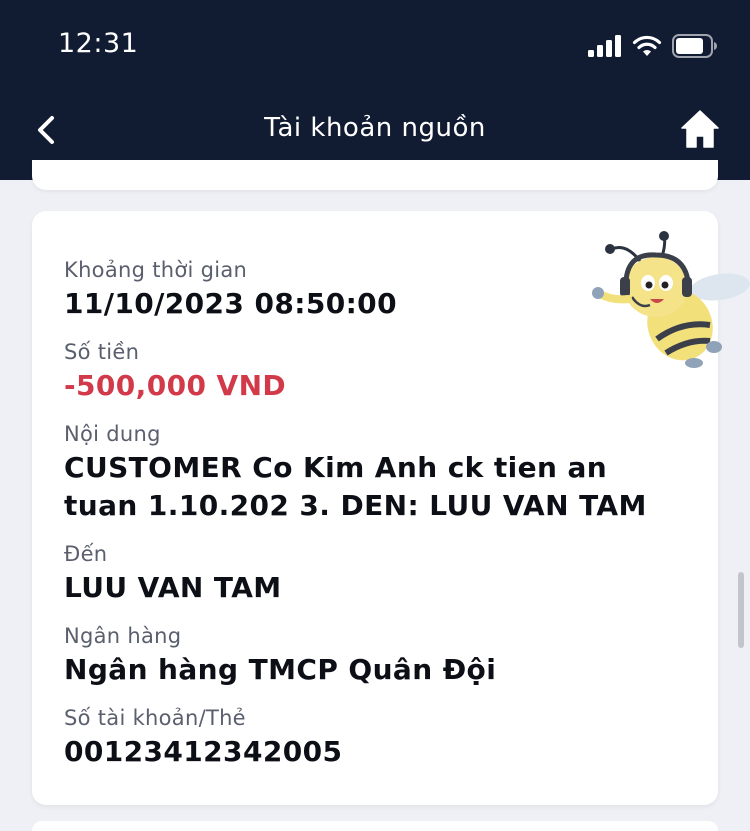 Image resolution: width=750 pixels, height=831 pixels. What do you see at coordinates (112, 434) in the screenshot?
I see `content-label: Nội dung` at bounding box center [112, 434].